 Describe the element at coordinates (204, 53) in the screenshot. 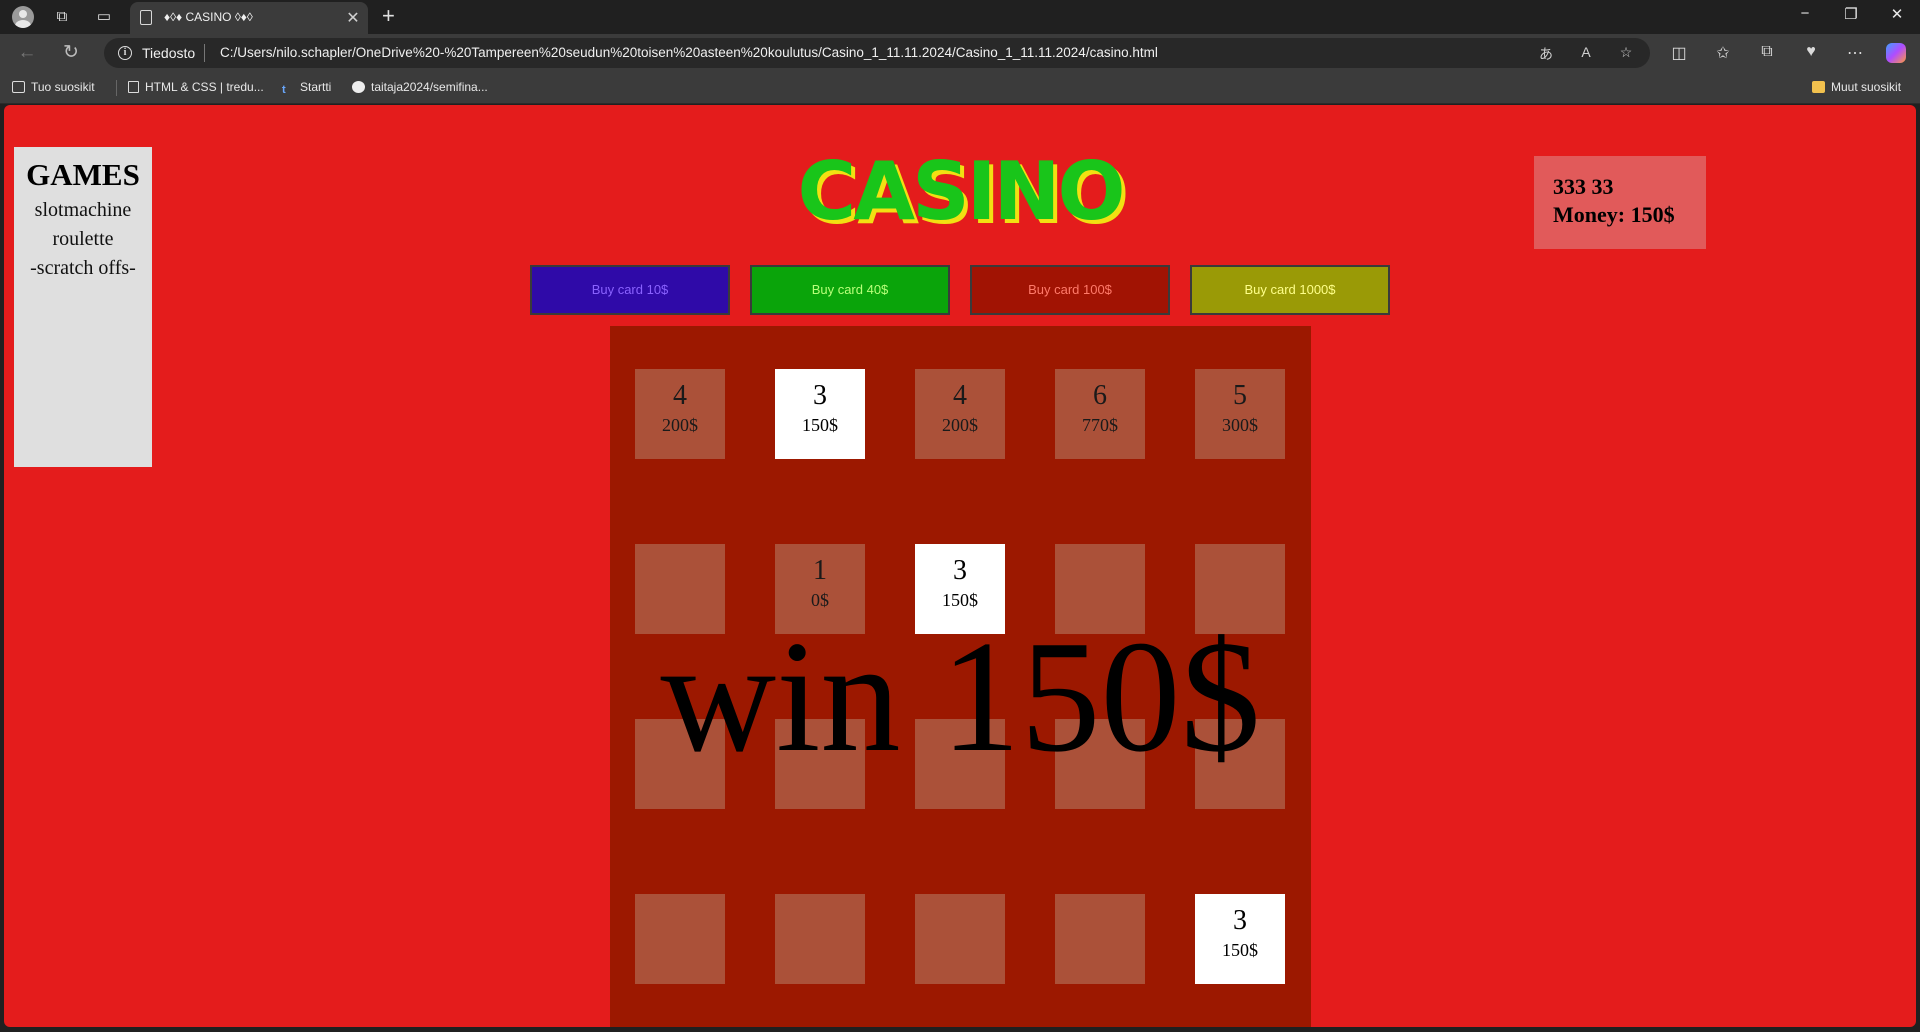

I see `address-separator` at that location.